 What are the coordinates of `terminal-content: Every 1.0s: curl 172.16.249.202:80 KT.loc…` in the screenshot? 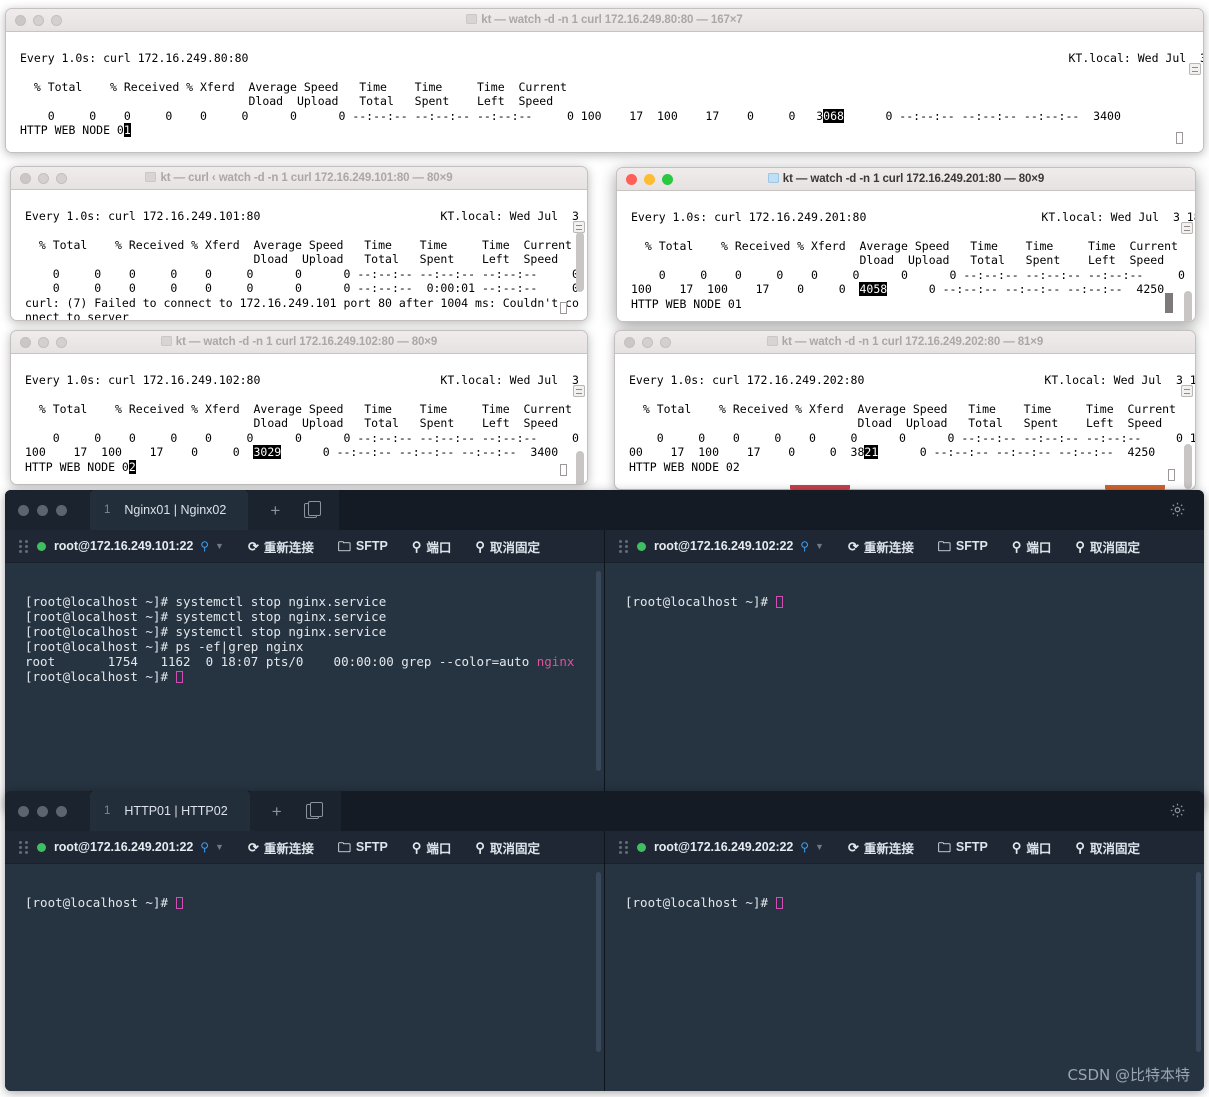 It's located at (905, 421).